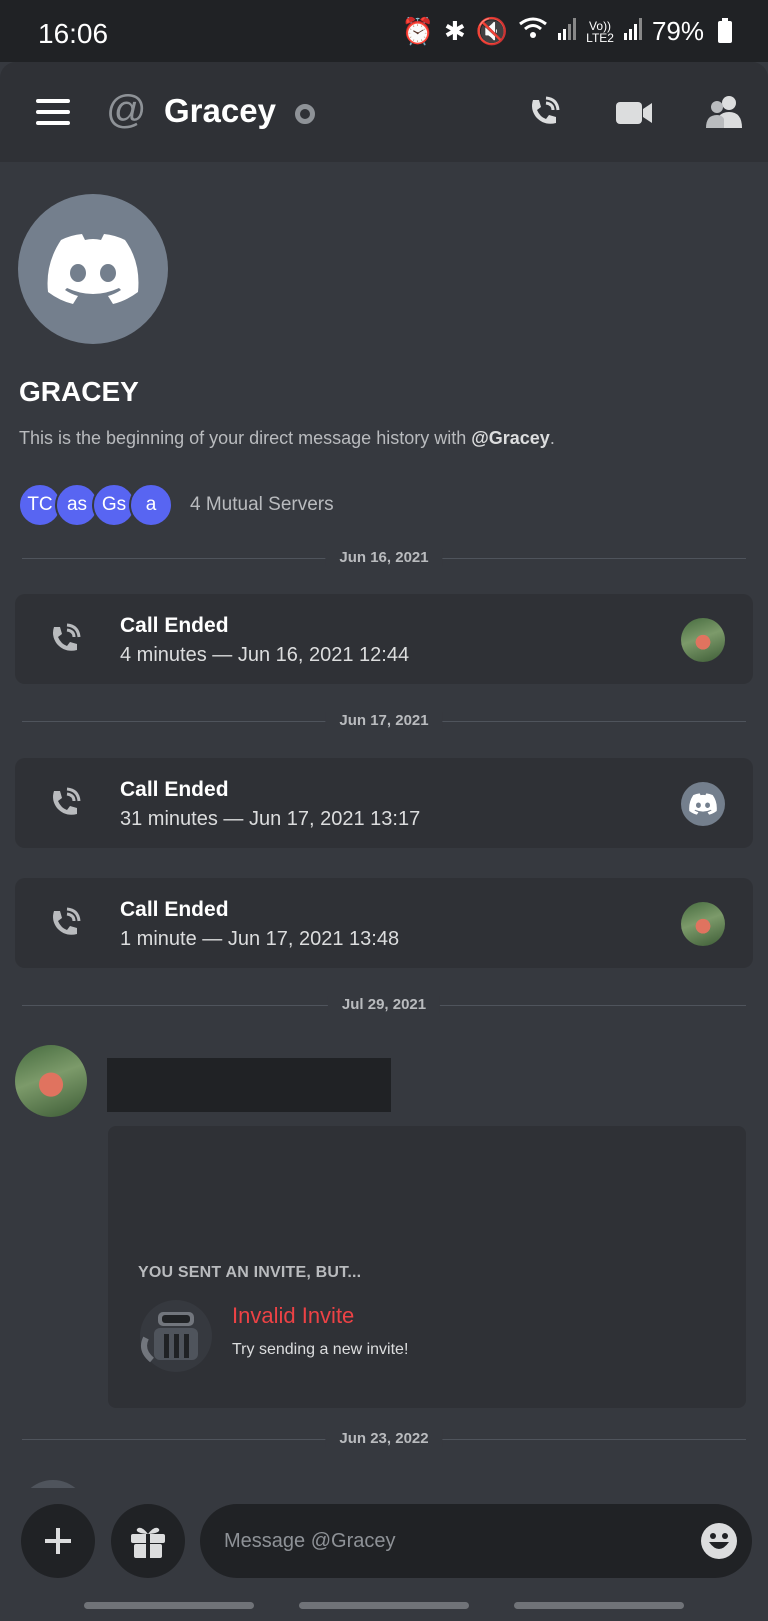 Image resolution: width=768 pixels, height=1621 pixels. Describe the element at coordinates (79, 391) in the screenshot. I see `profile-name: GRACEY` at that location.